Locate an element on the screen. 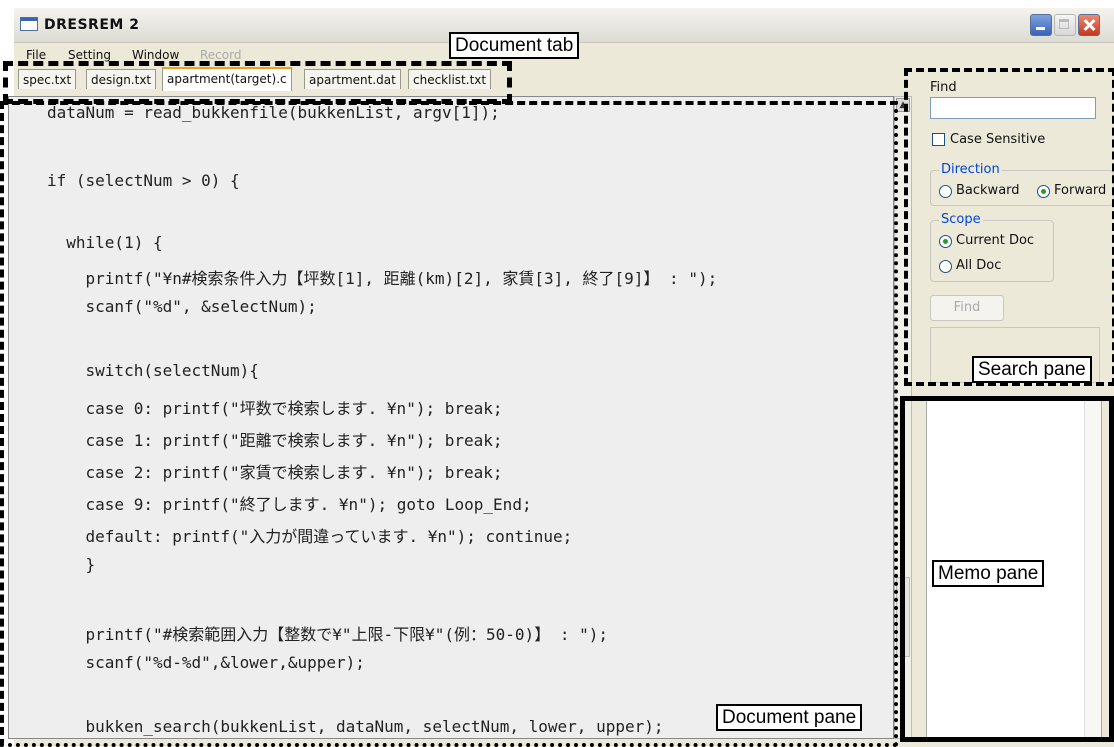  document-pane-callout: Document pane is located at coordinates (789, 717).